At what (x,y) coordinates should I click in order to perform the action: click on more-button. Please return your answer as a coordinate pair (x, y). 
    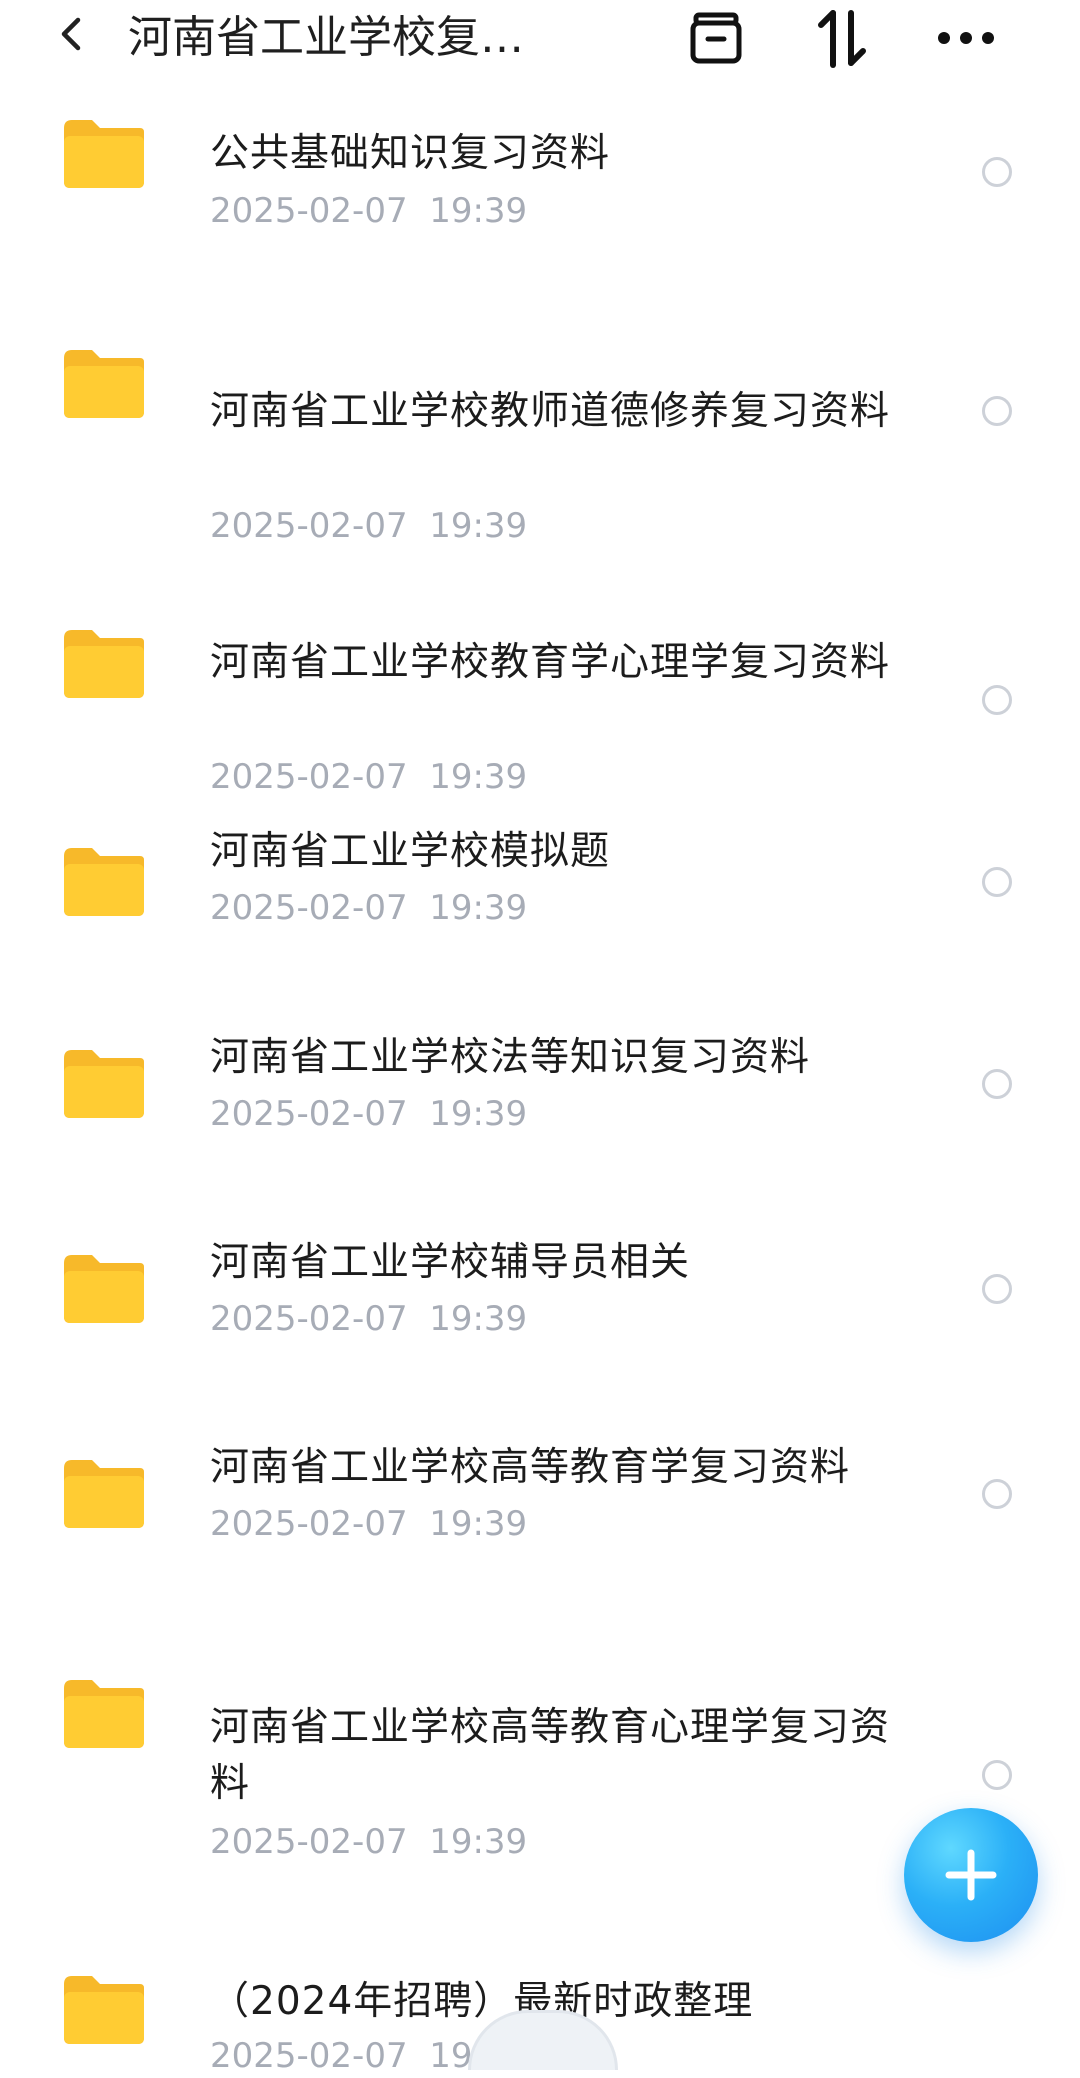
    Looking at the image, I should click on (966, 38).